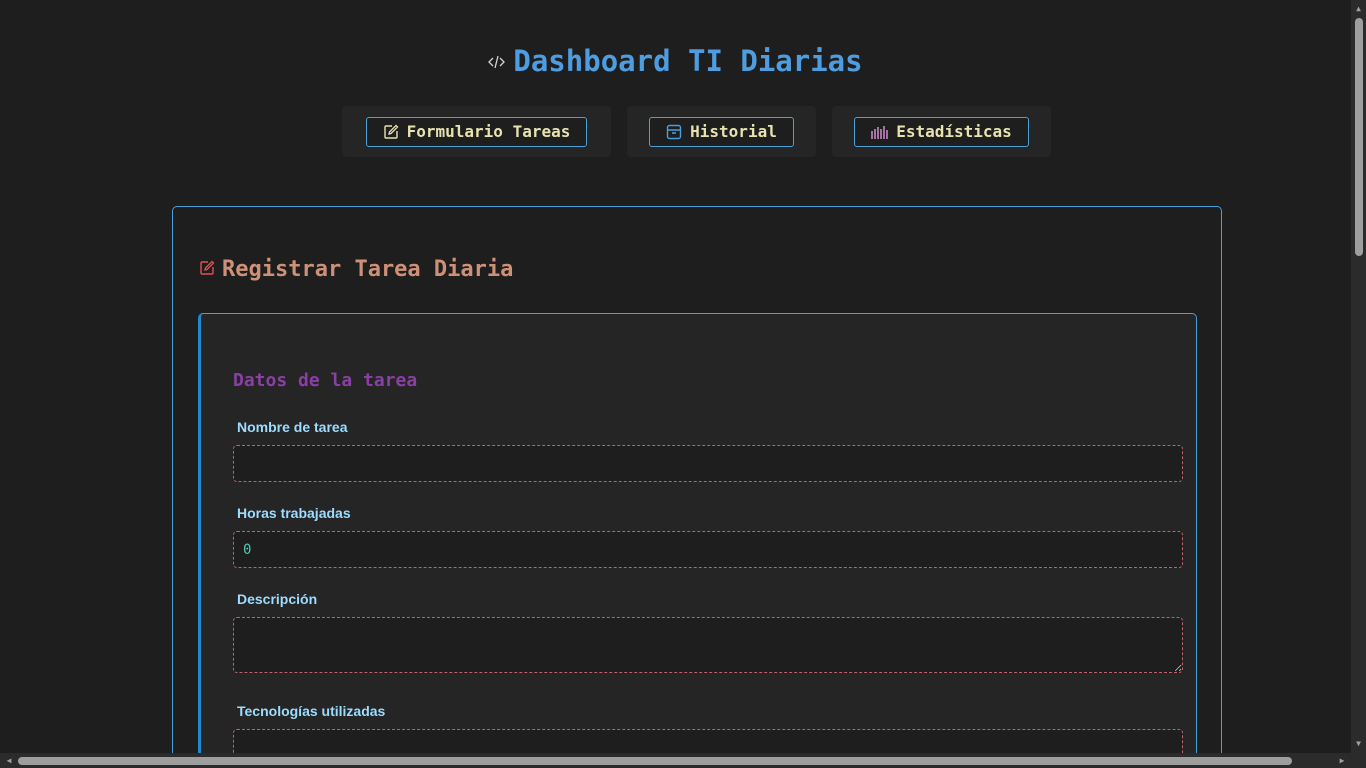 This screenshot has height=768, width=1366. I want to click on scroll-up-icon: ▲, so click(1358, 9).